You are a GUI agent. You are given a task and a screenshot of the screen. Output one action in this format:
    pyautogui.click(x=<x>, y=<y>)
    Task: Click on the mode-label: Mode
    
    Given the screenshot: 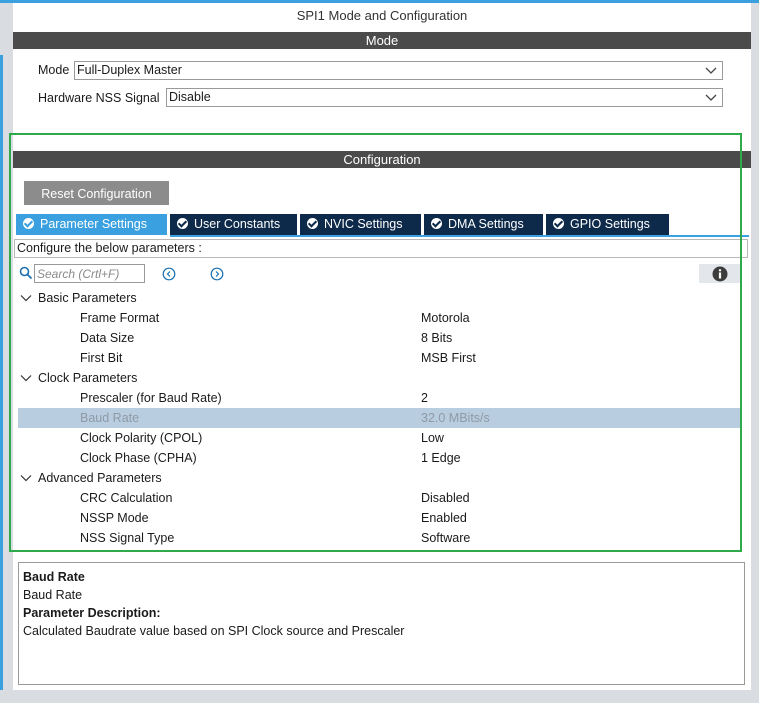 What is the action you would take?
    pyautogui.click(x=54, y=70)
    